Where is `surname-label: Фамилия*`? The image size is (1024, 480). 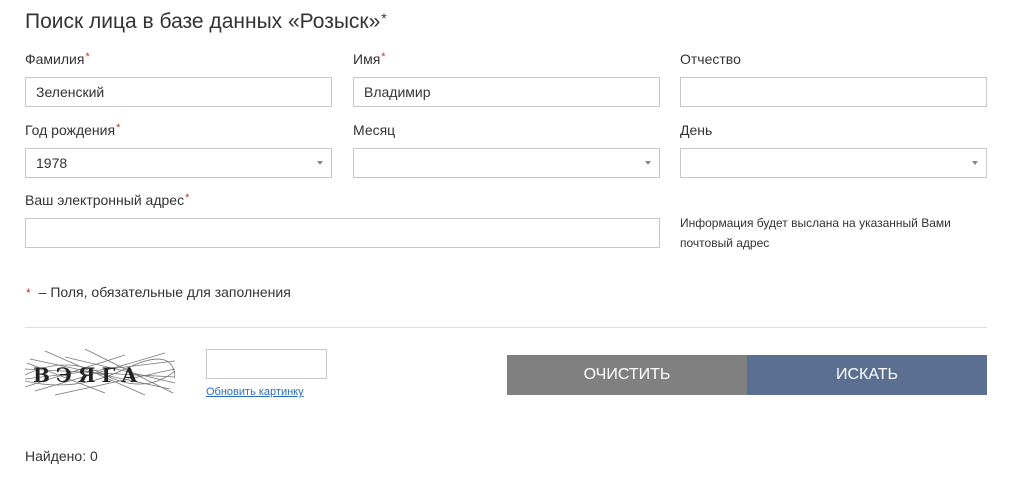 surname-label: Фамилия* is located at coordinates (57, 59).